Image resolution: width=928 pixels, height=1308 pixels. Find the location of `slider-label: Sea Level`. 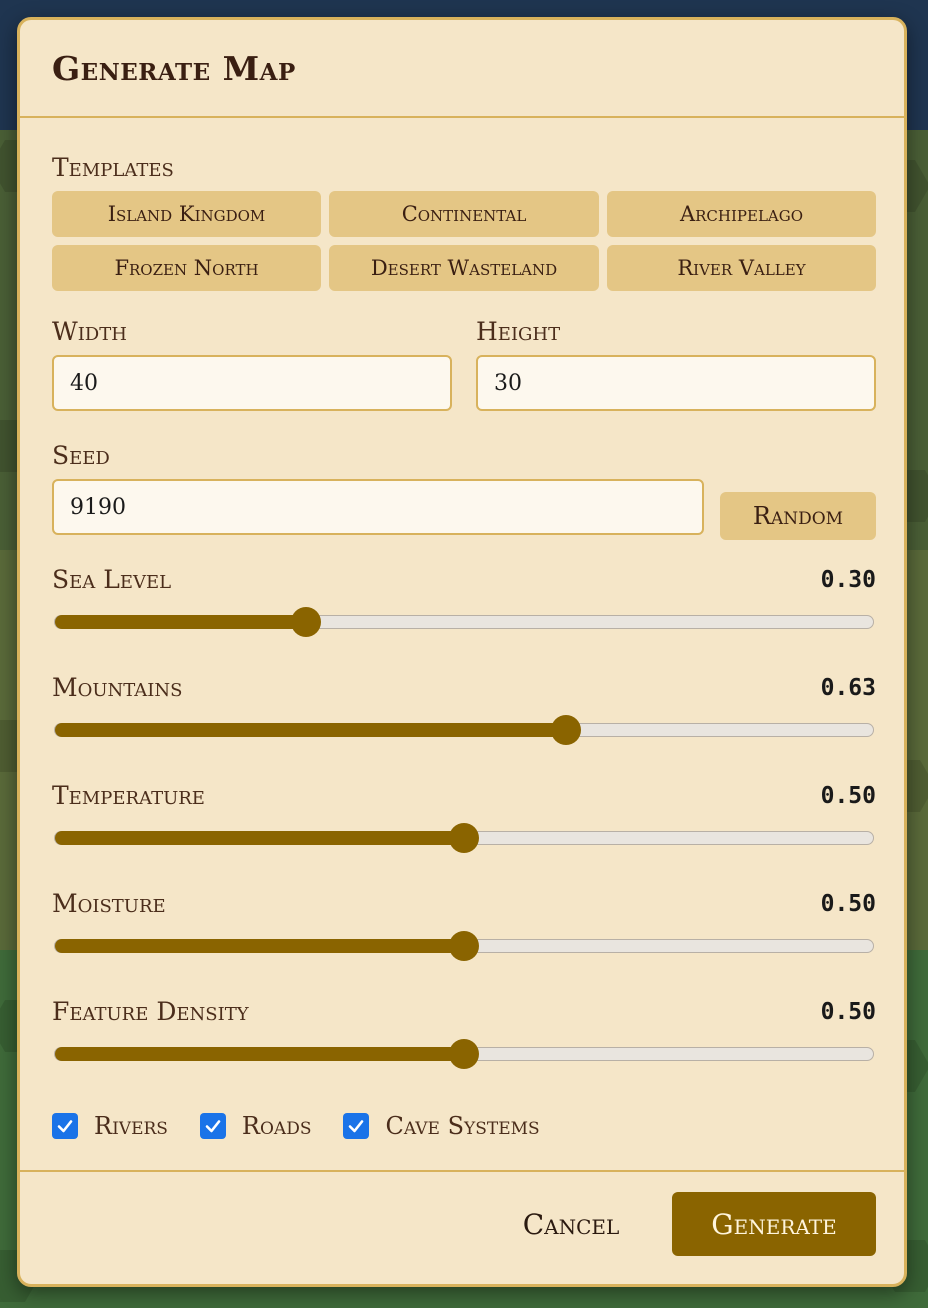

slider-label: Sea Level is located at coordinates (112, 579).